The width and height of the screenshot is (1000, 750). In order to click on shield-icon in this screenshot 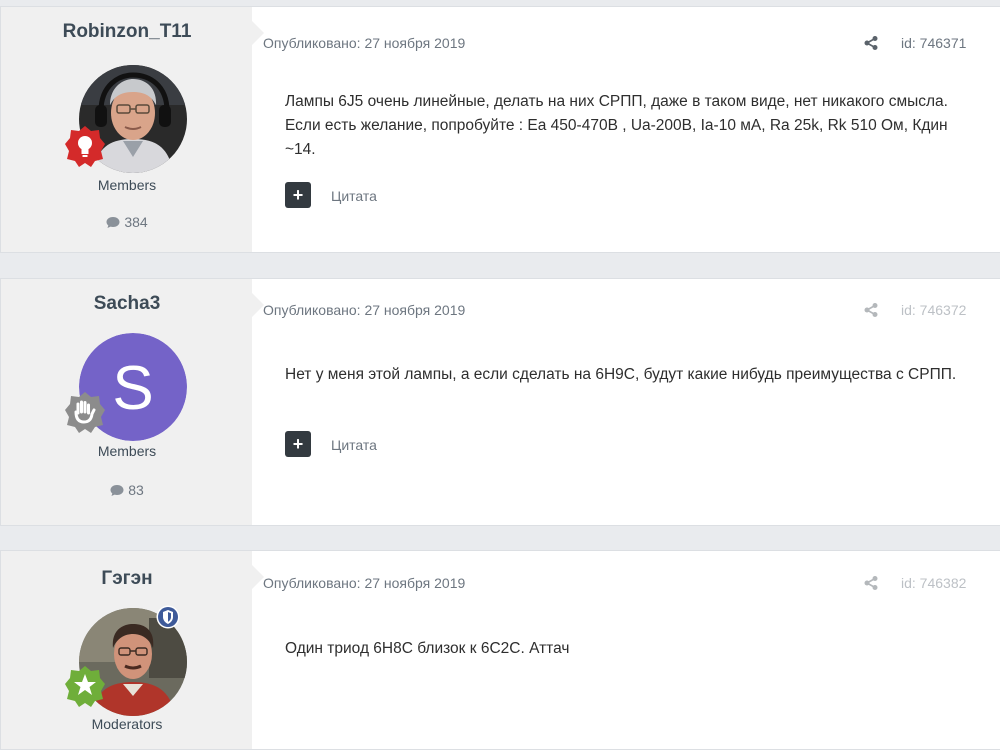, I will do `click(168, 617)`.